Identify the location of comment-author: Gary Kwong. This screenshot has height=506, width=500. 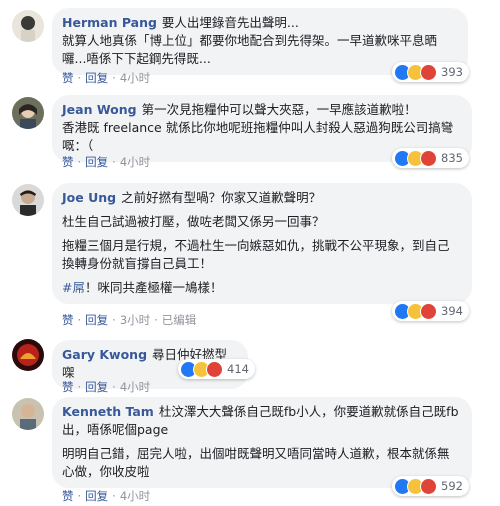
(104, 354).